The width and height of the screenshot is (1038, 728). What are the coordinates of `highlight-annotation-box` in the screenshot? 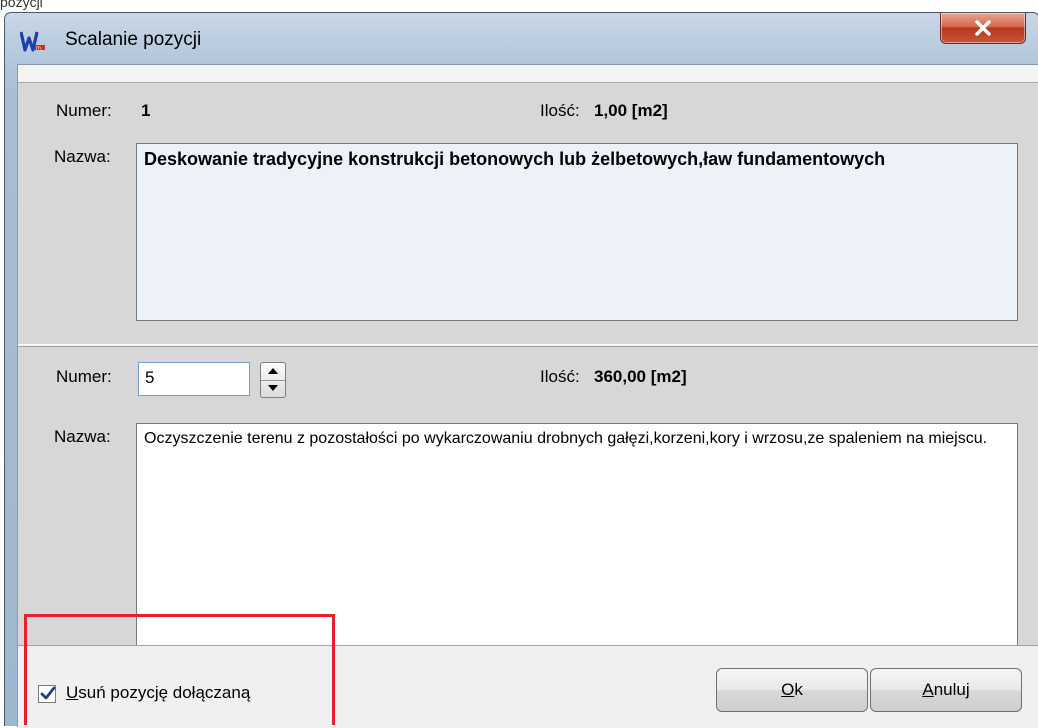 It's located at (179, 669).